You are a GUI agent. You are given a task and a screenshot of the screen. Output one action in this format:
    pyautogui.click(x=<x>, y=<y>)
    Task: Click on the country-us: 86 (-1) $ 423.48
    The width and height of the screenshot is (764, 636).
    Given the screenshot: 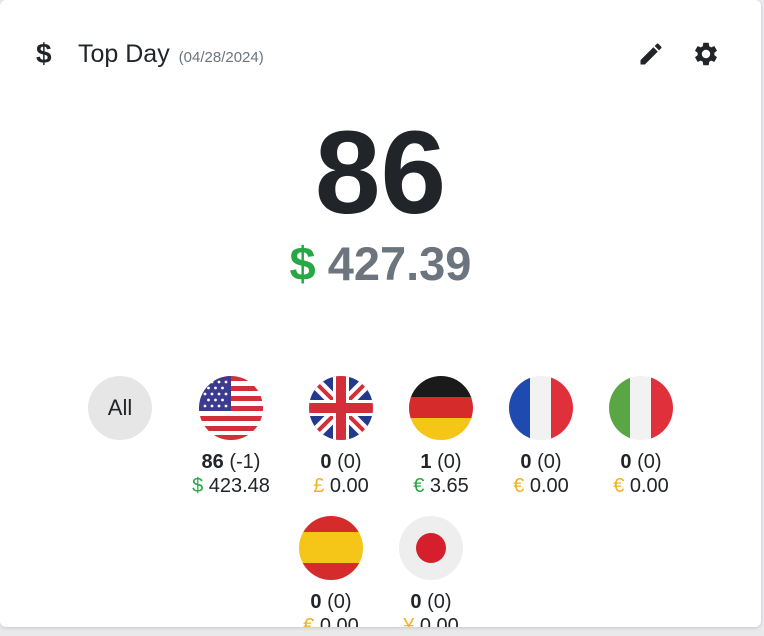 What is the action you would take?
    pyautogui.click(x=231, y=437)
    